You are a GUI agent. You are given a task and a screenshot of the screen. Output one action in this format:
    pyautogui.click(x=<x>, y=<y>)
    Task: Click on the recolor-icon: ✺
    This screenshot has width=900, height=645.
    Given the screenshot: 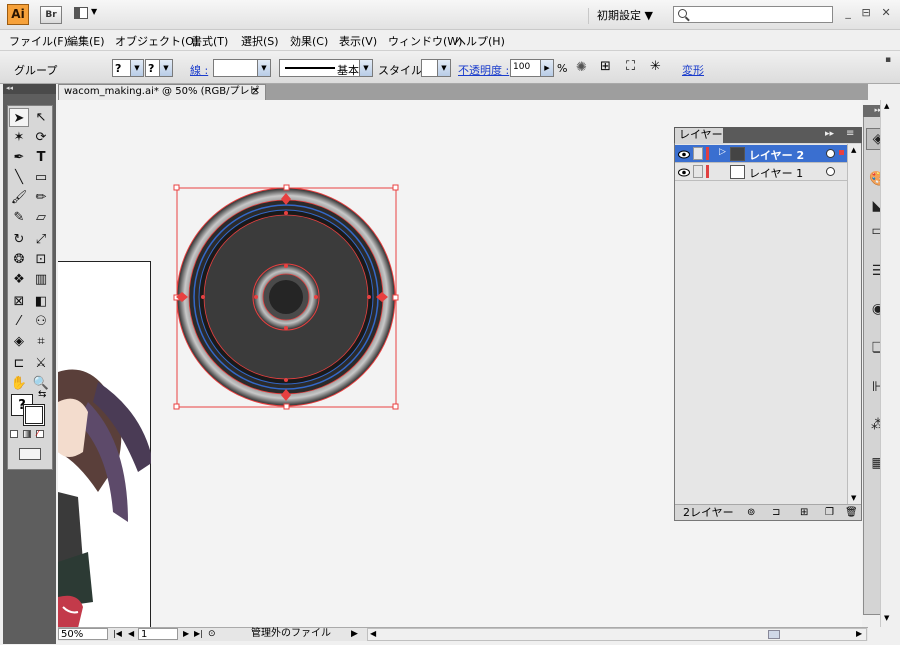 What is the action you would take?
    pyautogui.click(x=581, y=67)
    